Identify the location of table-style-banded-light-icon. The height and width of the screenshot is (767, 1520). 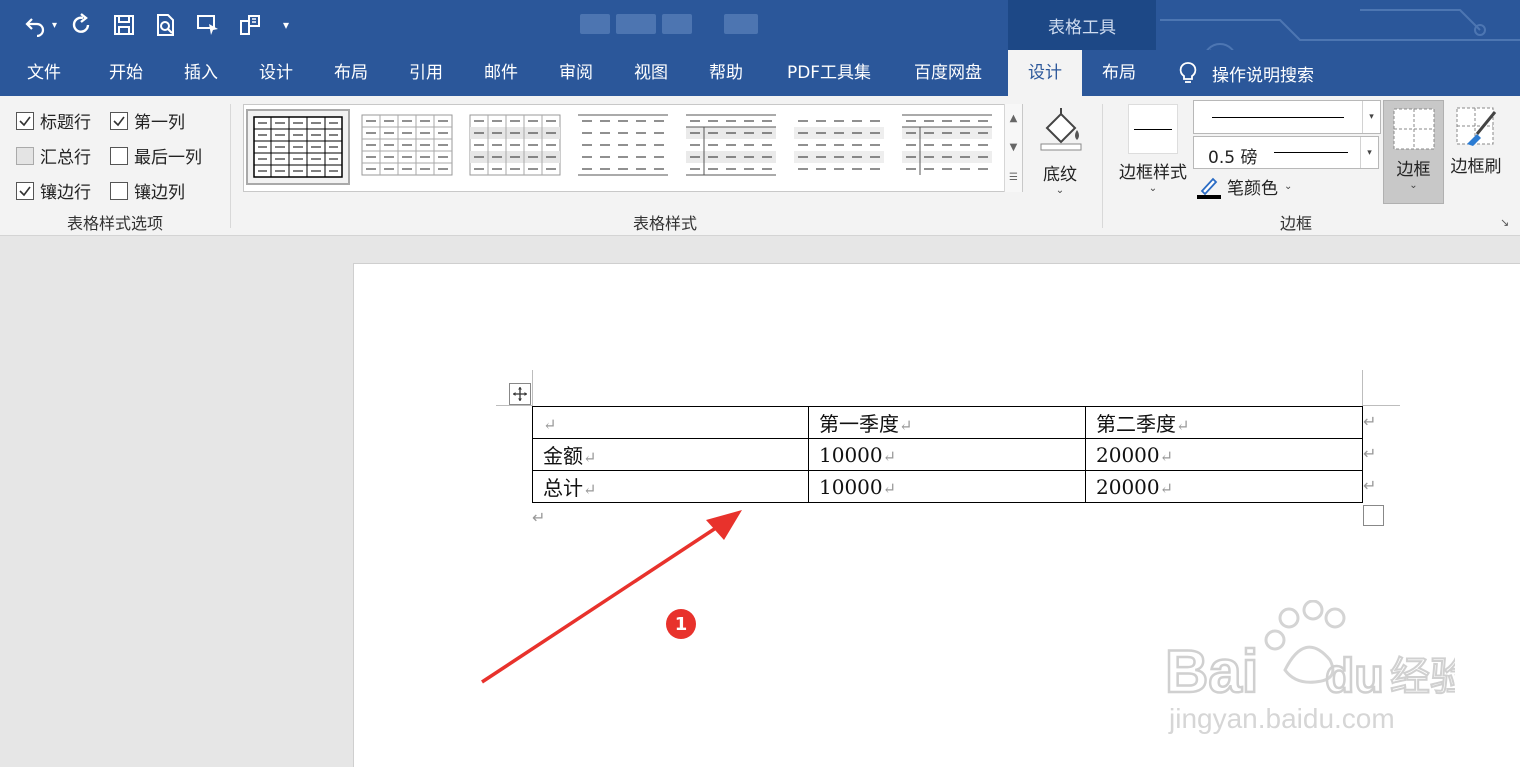
(839, 145).